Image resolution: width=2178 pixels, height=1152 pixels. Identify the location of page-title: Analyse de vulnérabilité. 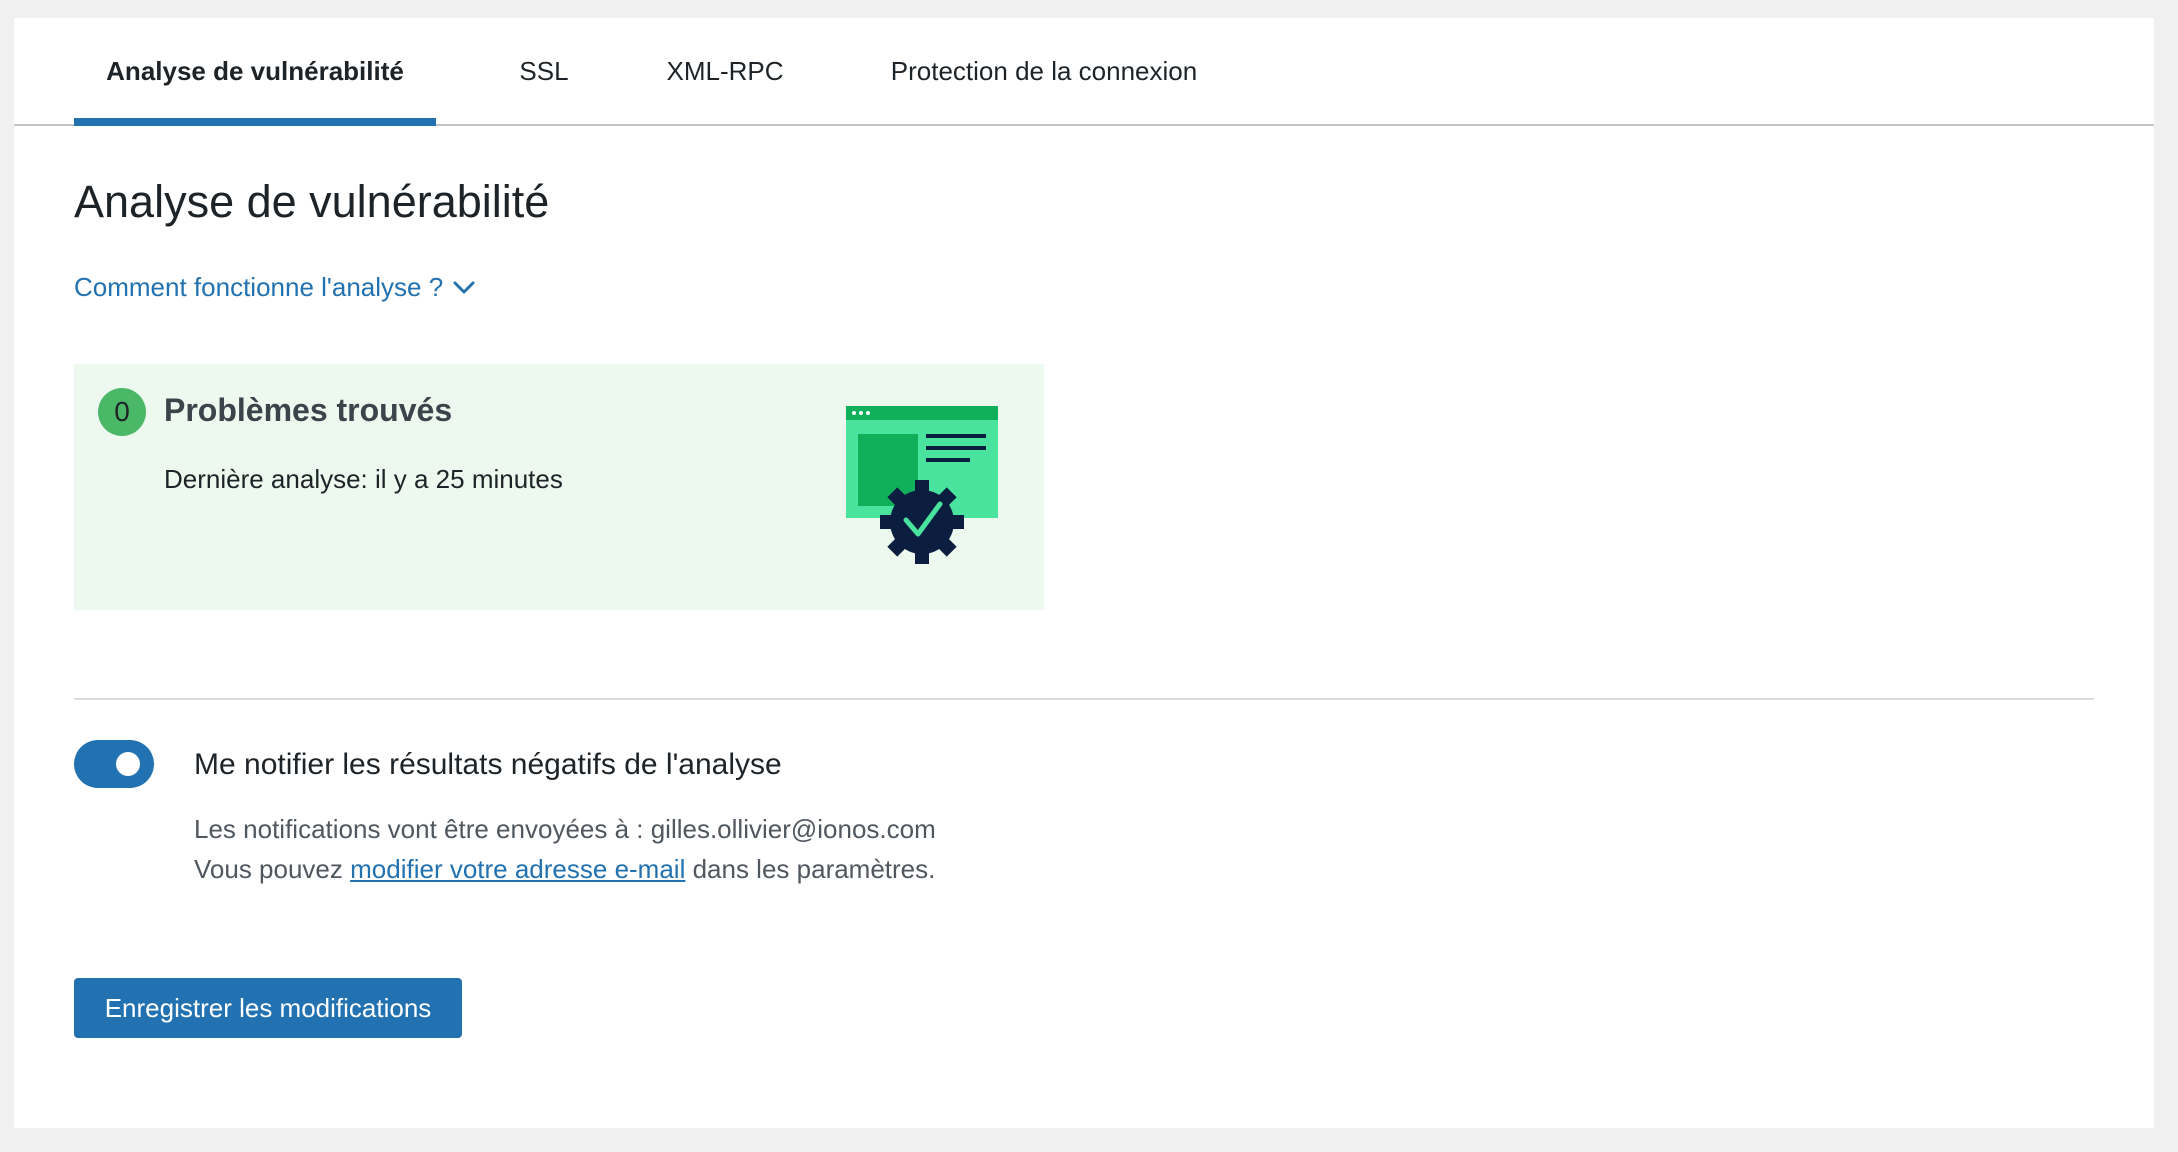
(312, 201).